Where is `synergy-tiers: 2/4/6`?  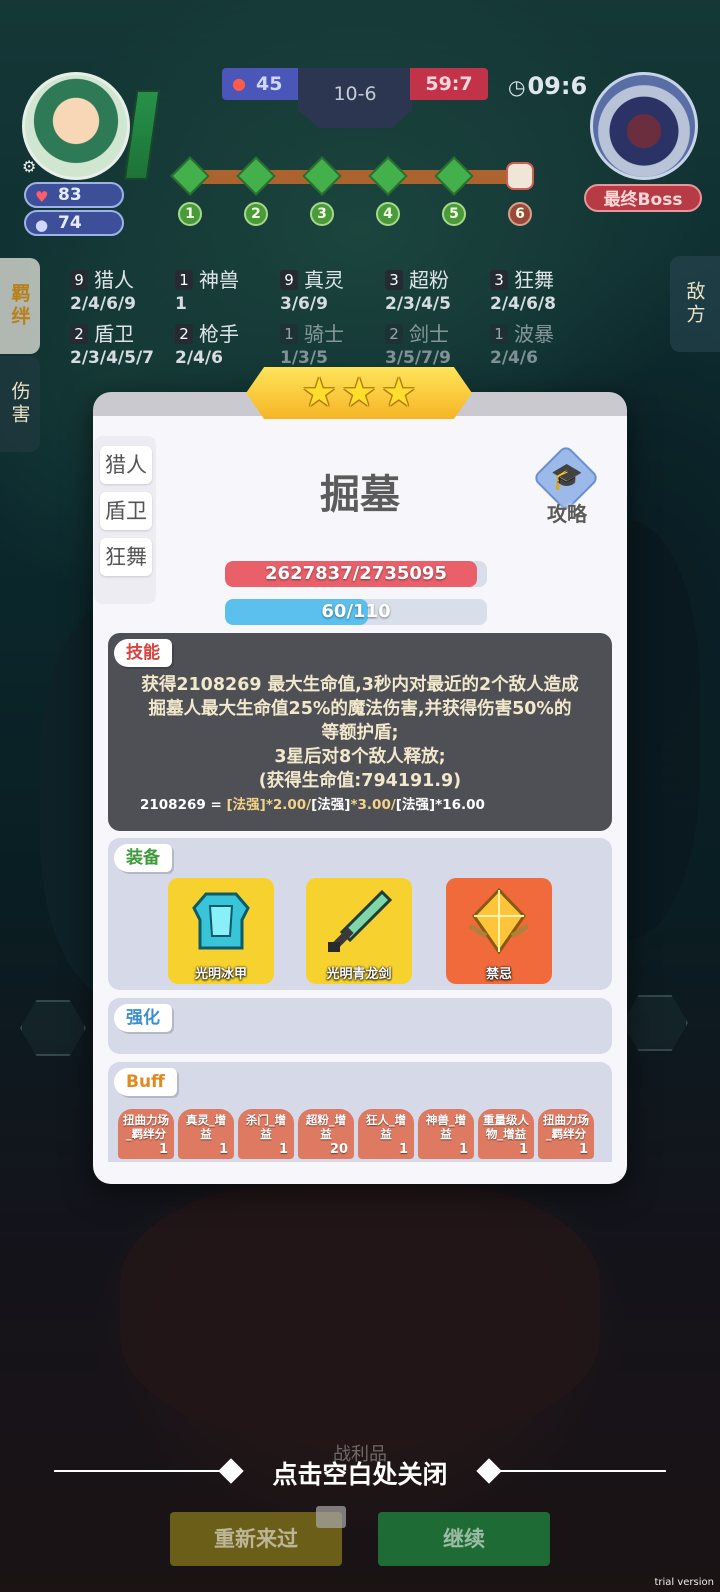 synergy-tiers: 2/4/6 is located at coordinates (199, 358).